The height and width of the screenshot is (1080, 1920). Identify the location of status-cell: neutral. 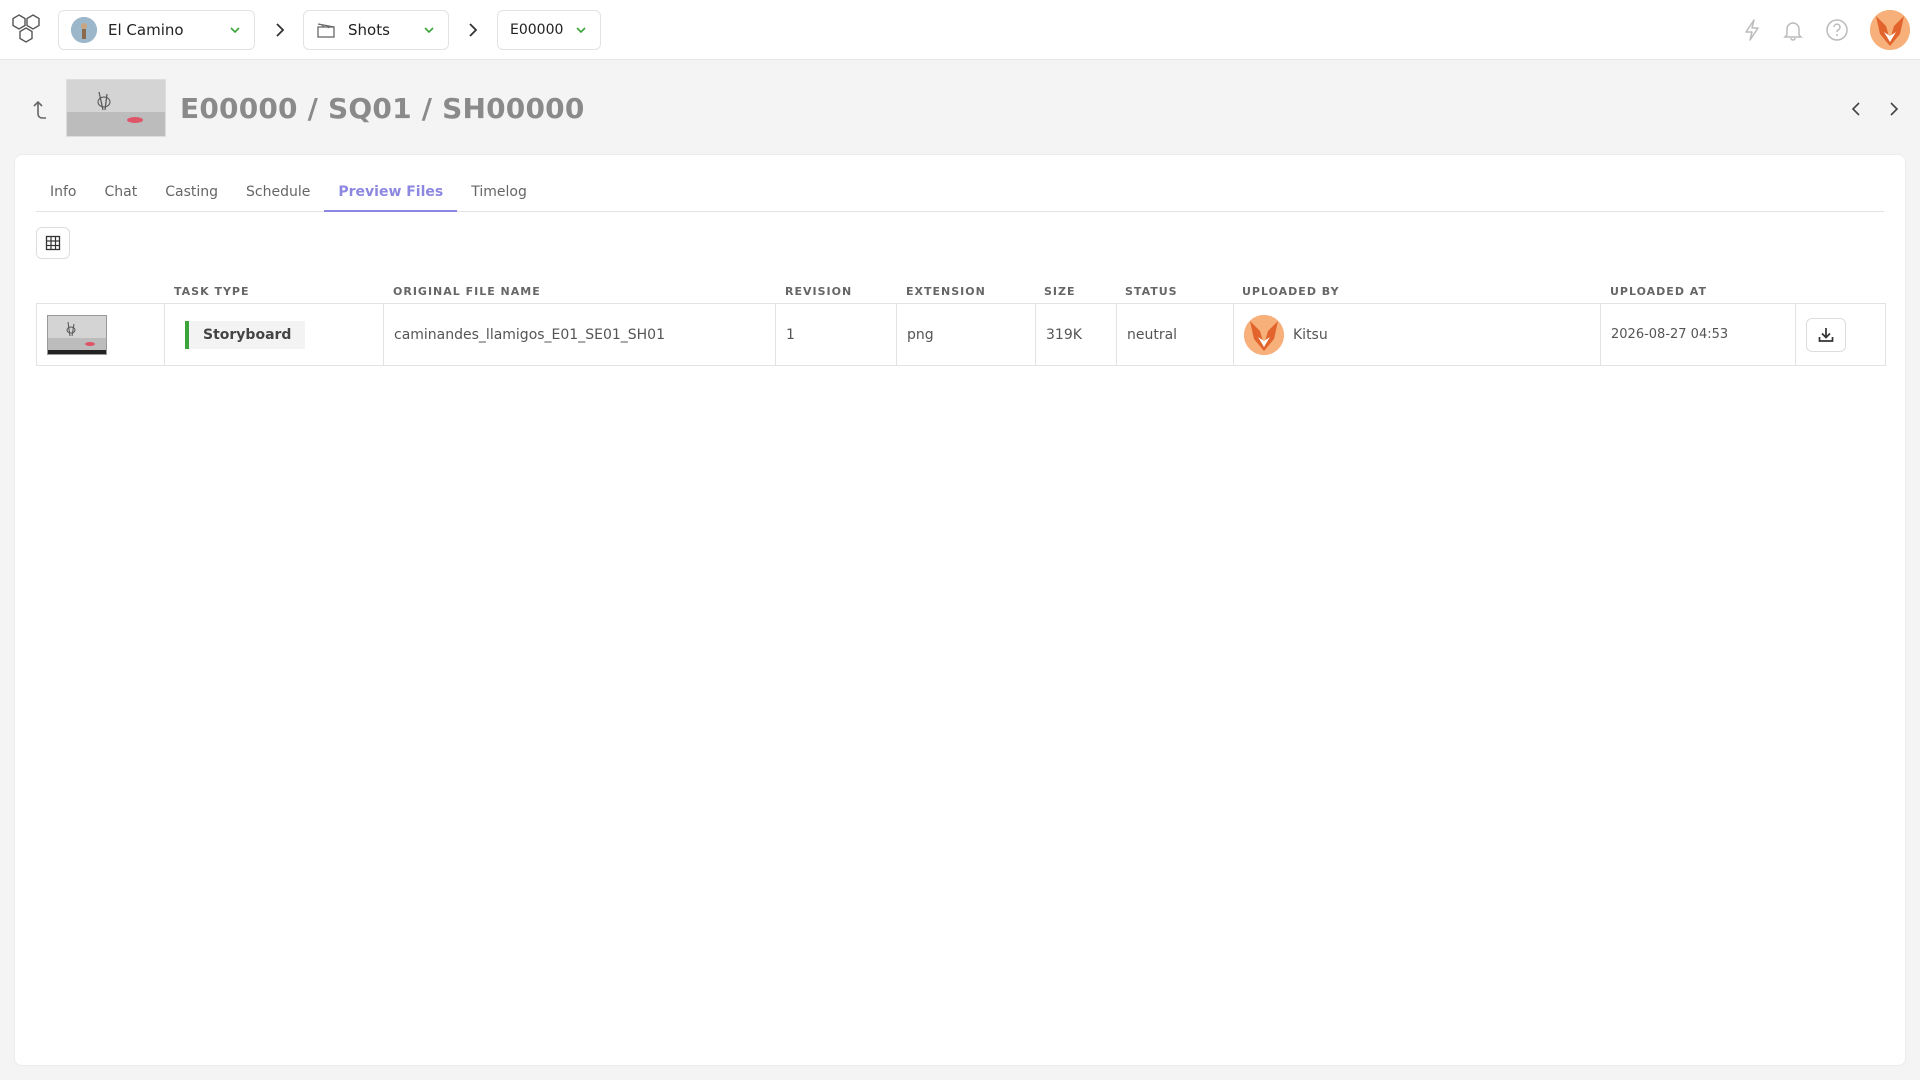
(1175, 334).